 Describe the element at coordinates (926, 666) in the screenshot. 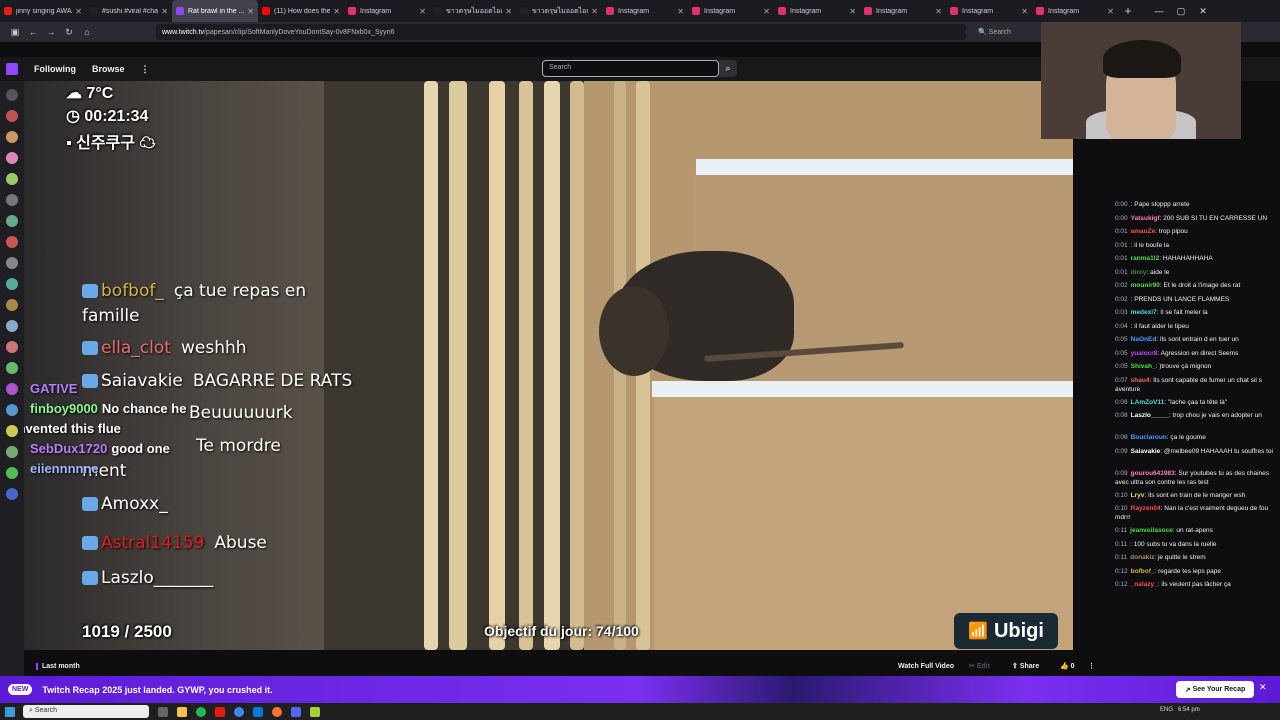

I see `watch-full-video-button: Watch Full Video` at that location.